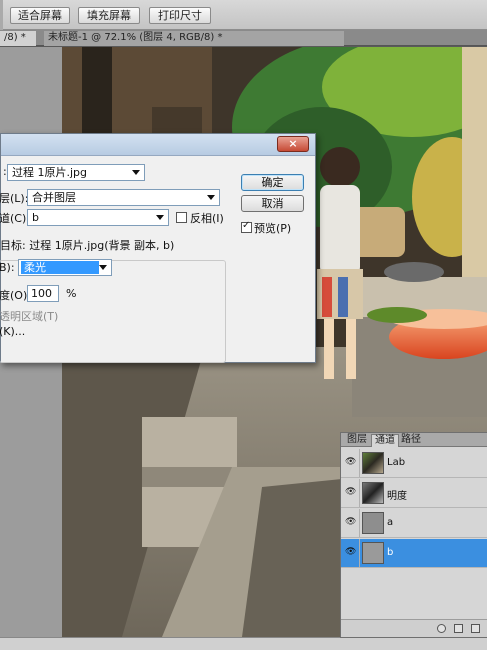 The image size is (487, 650). Describe the element at coordinates (414, 523) in the screenshot. I see `channel-row-a: 👁 a` at that location.